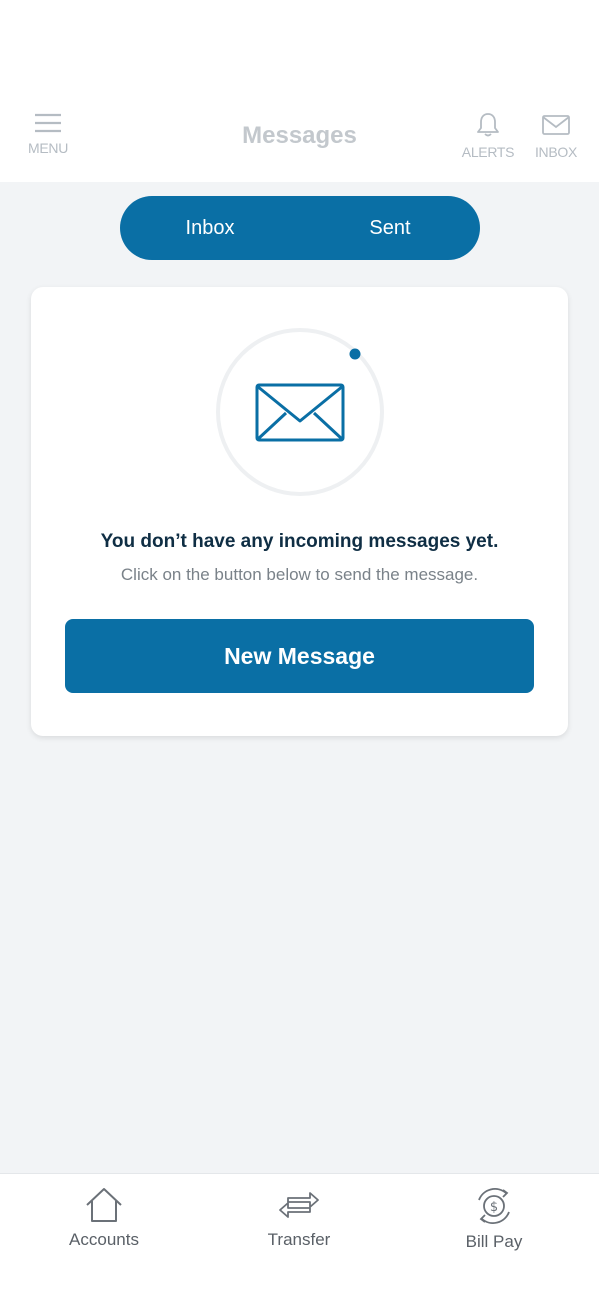 The width and height of the screenshot is (599, 1300). Describe the element at coordinates (488, 152) in the screenshot. I see `alerts-label: ALERTS` at that location.